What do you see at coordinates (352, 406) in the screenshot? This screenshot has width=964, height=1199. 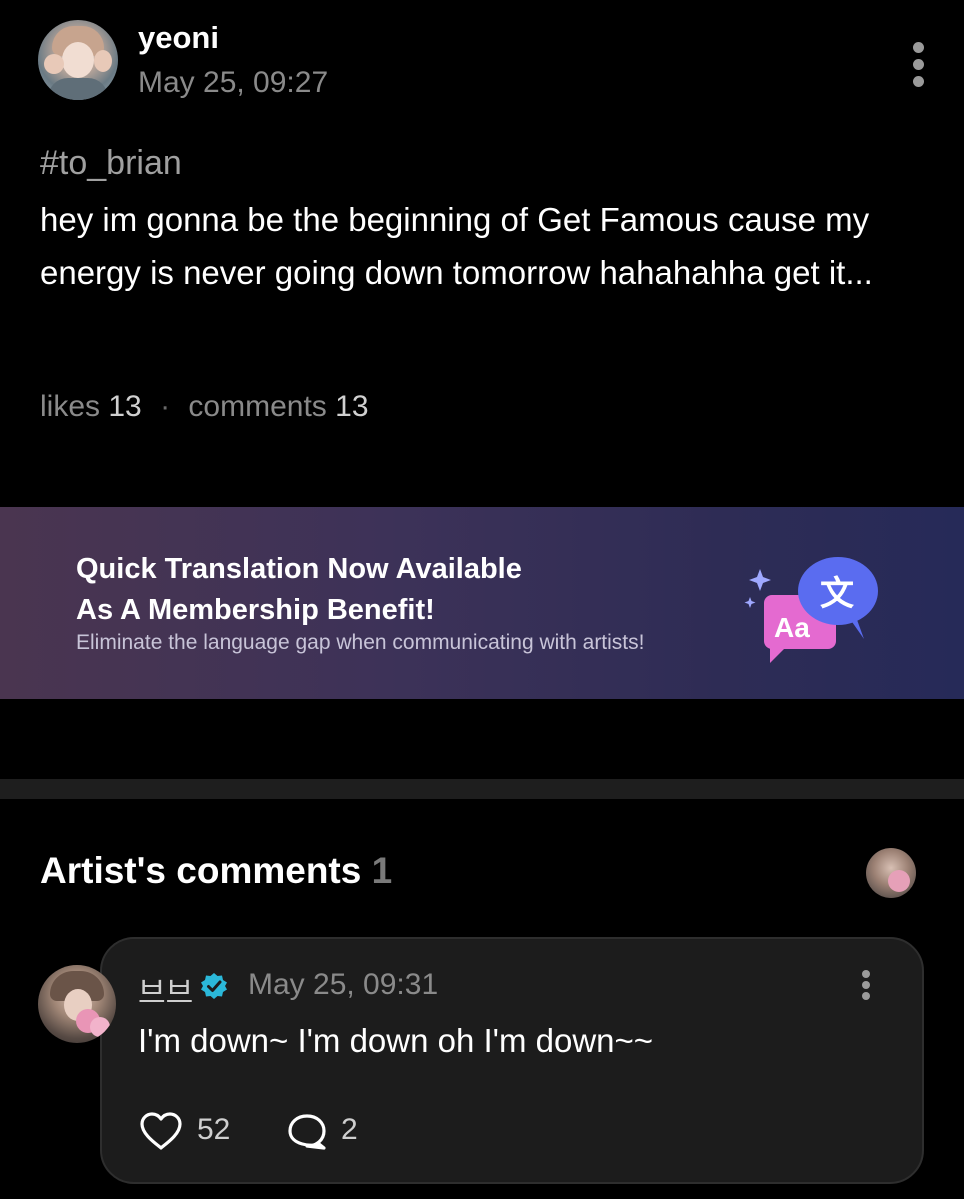 I see `comments-count: 13` at bounding box center [352, 406].